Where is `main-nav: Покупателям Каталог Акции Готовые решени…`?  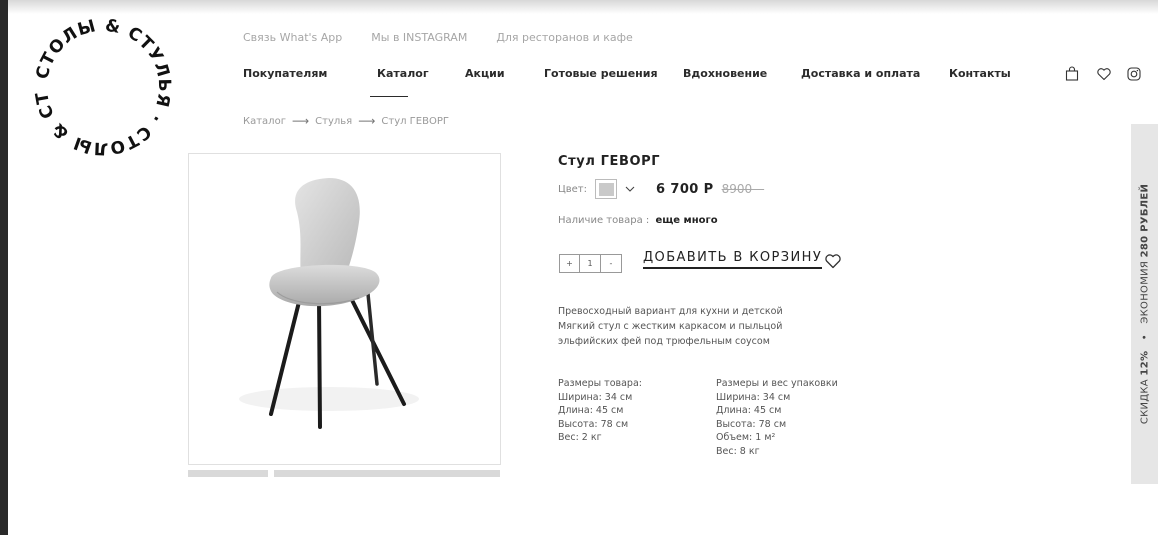
main-nav: Покупателям Каталог Акции Готовые решени… is located at coordinates (579, 75).